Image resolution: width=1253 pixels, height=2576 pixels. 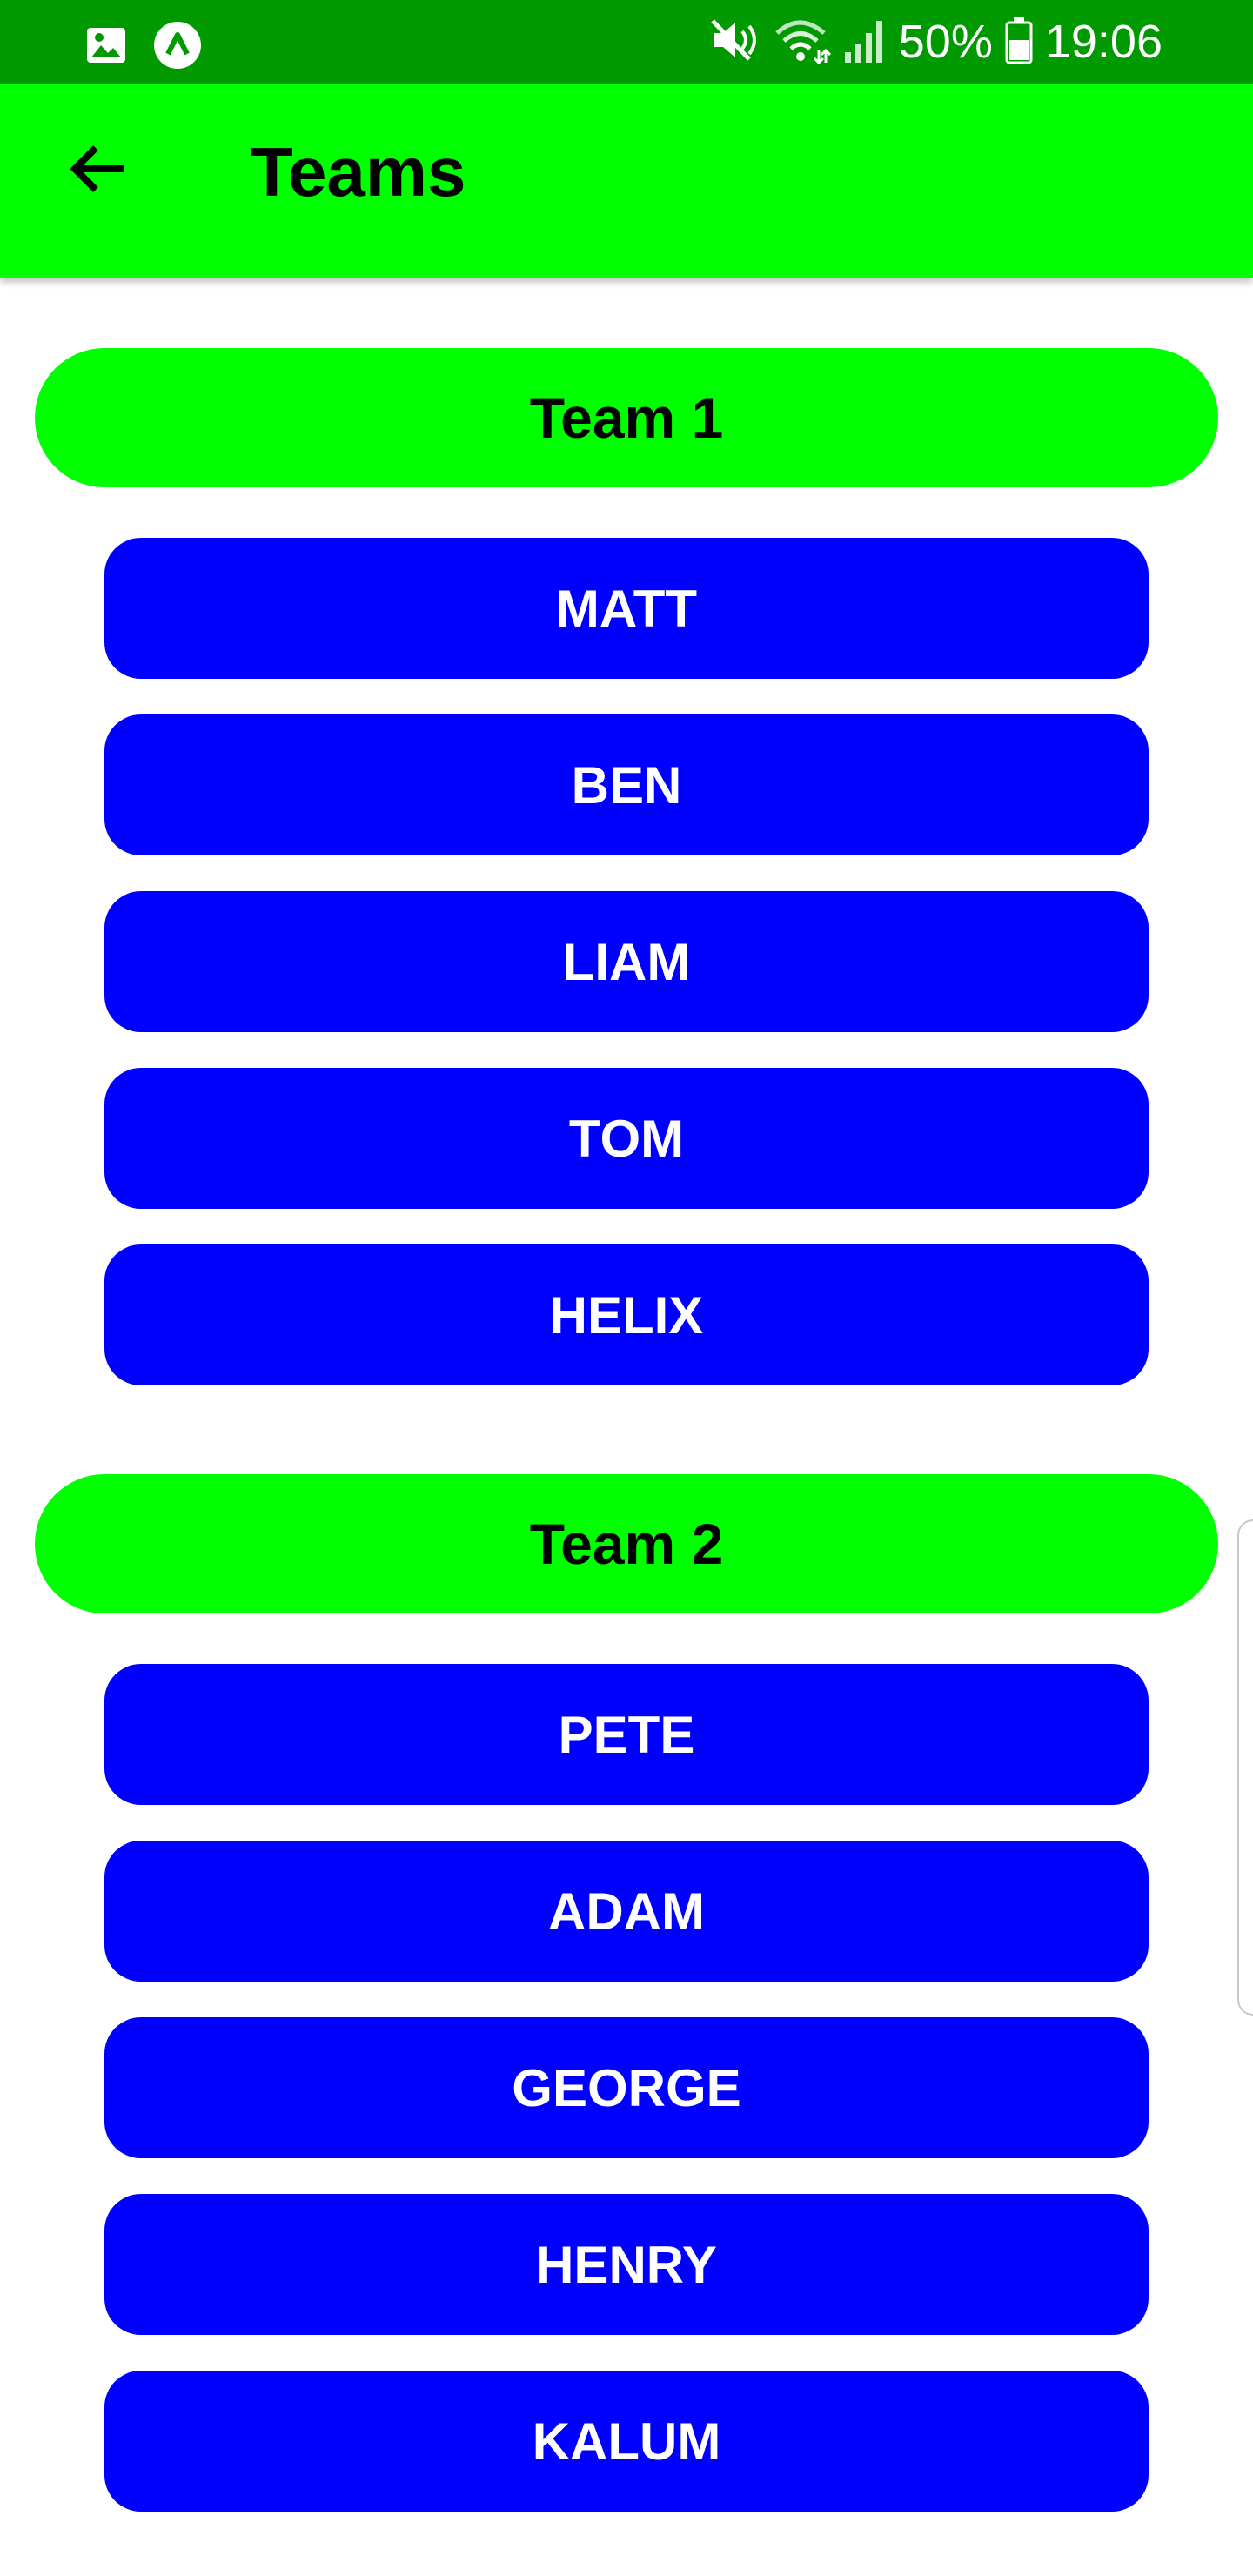 I want to click on back-button, so click(x=97, y=170).